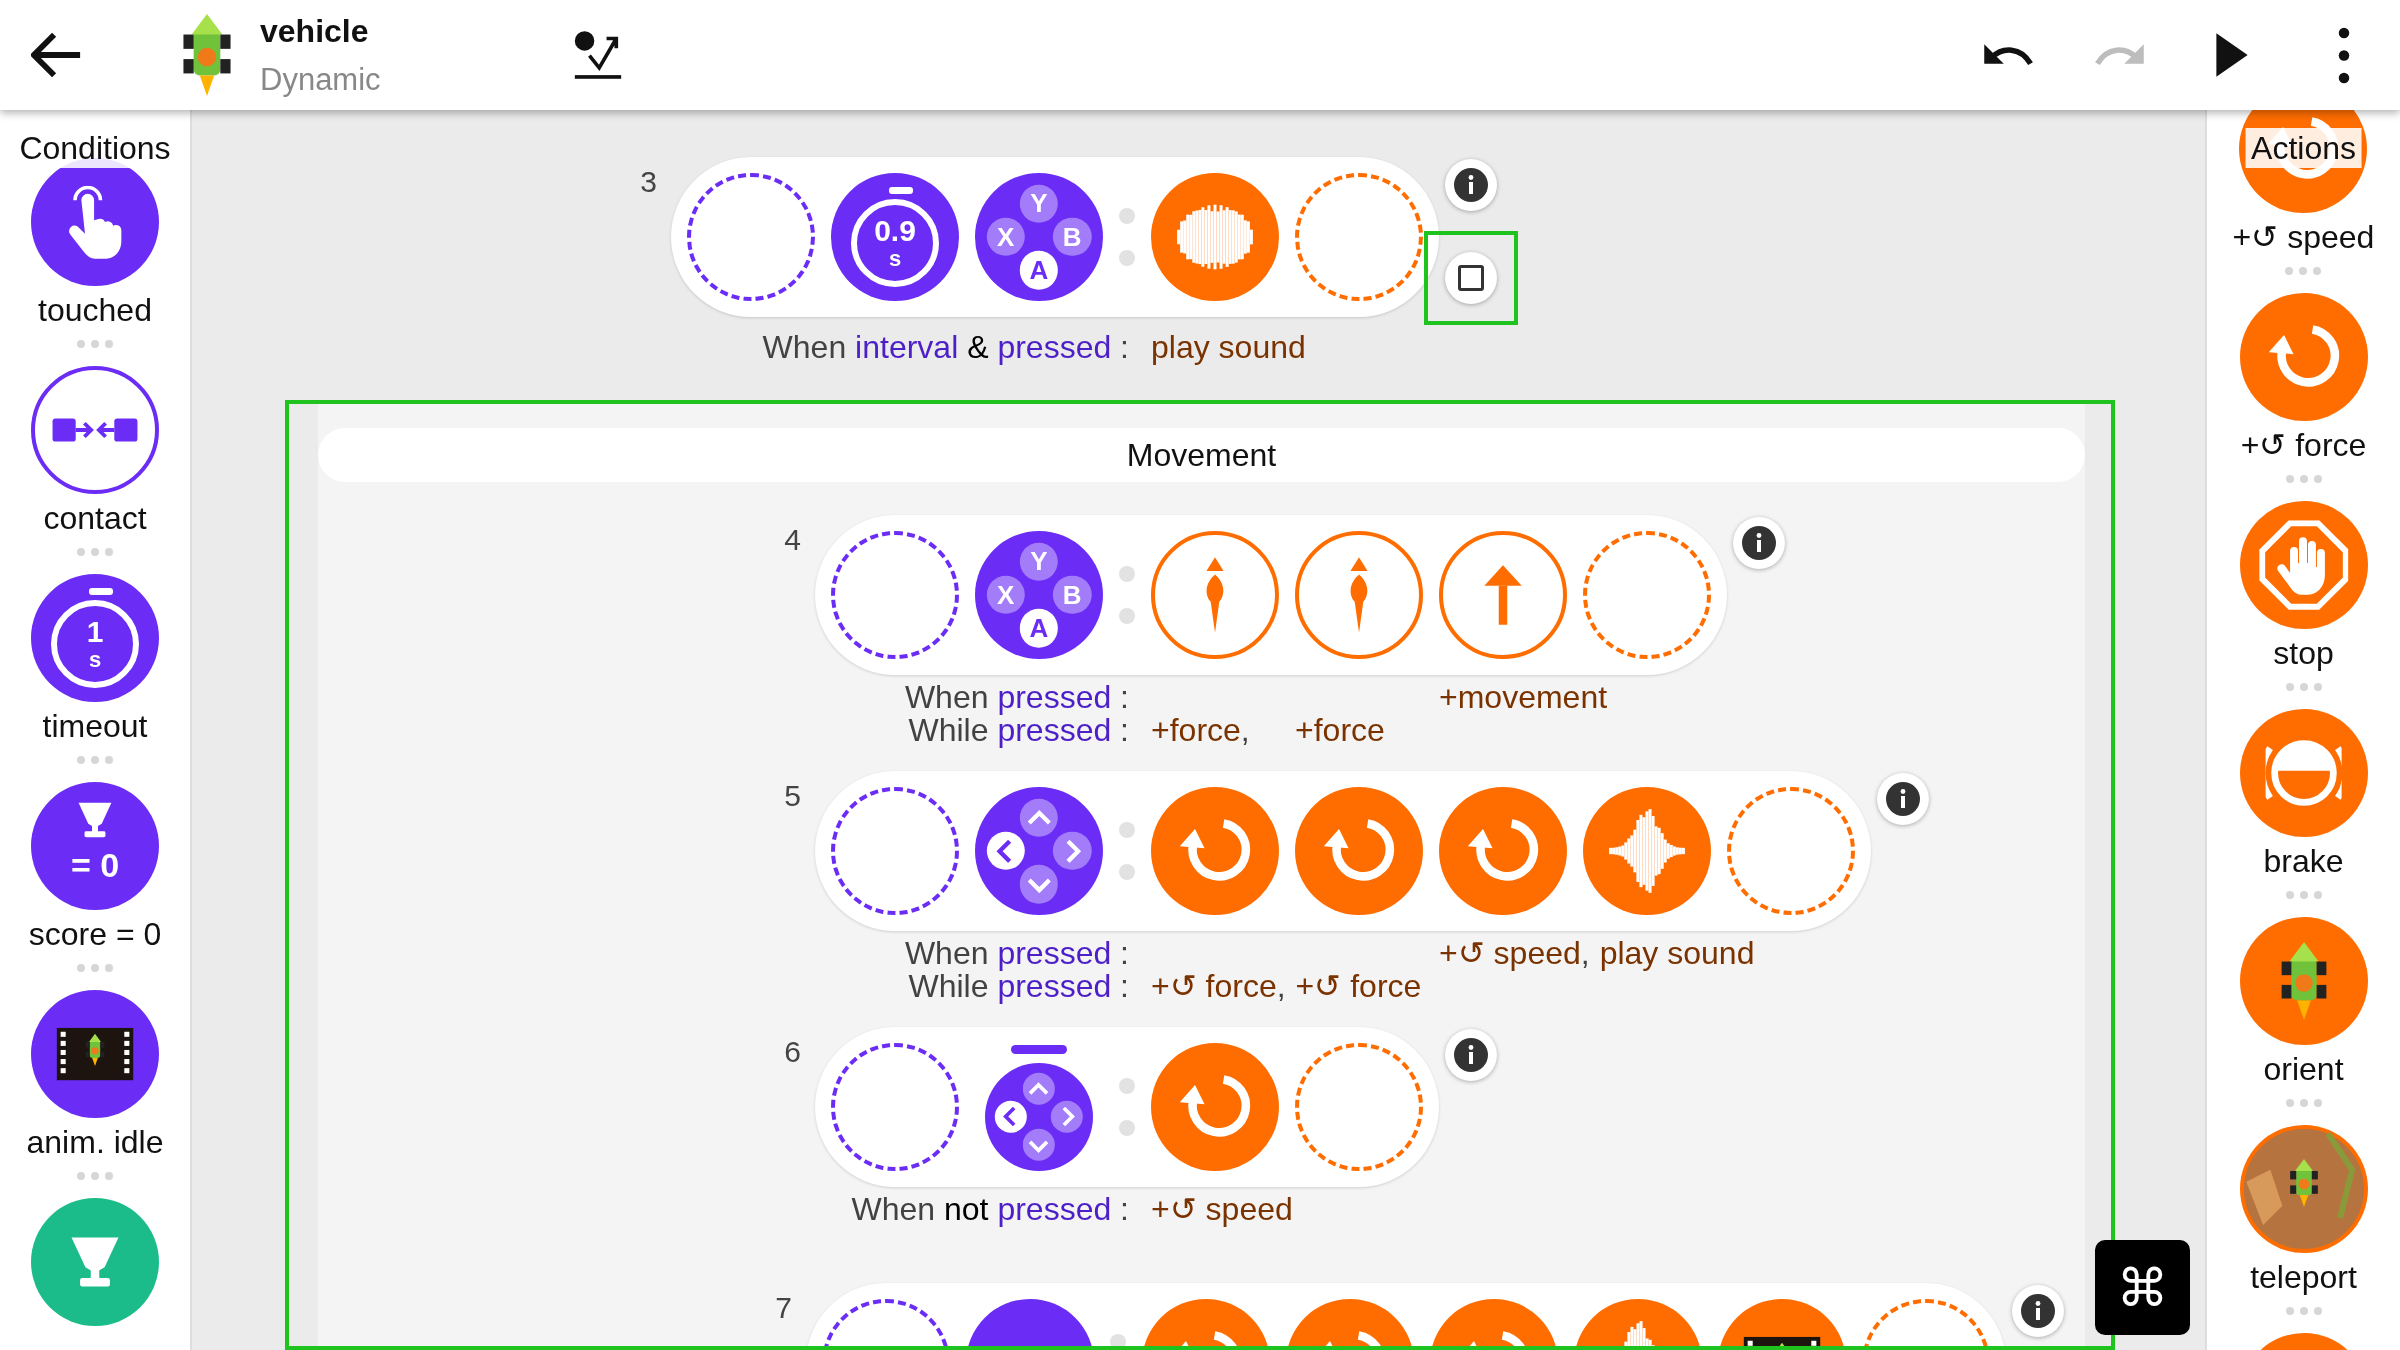 This screenshot has width=2400, height=1350. I want to click on rule-number: 6, so click(792, 1052).